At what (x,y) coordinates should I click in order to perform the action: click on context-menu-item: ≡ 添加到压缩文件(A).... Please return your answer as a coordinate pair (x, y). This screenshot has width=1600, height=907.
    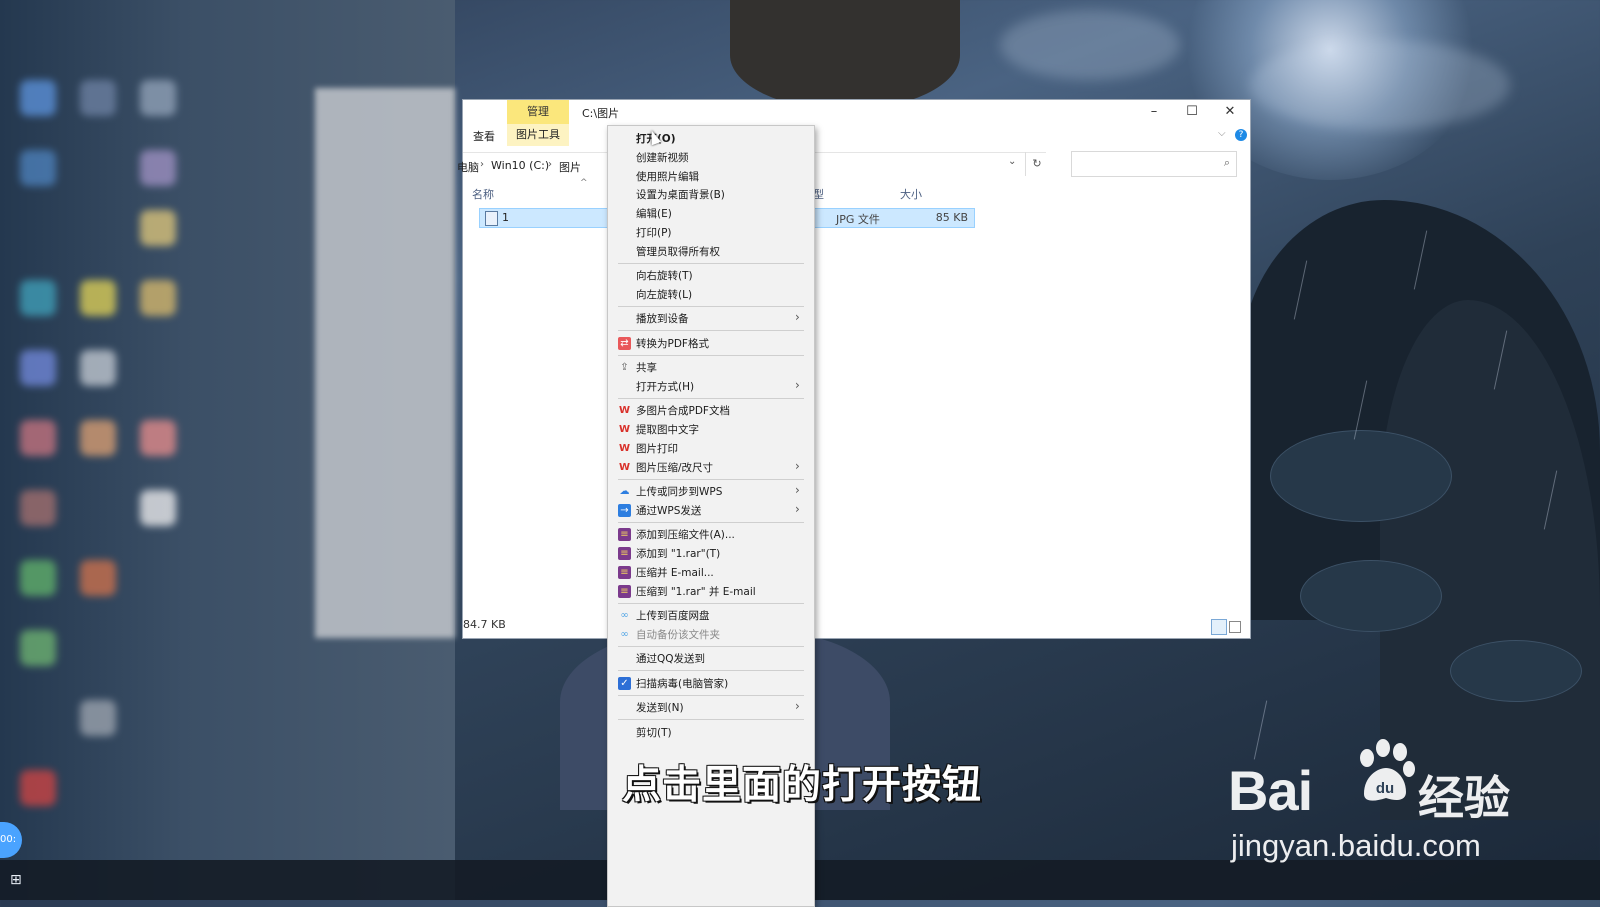
    Looking at the image, I should click on (711, 534).